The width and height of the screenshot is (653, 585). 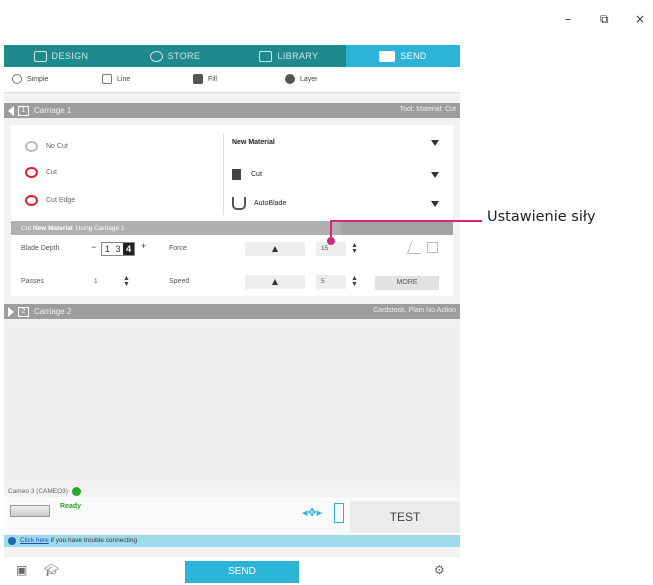 I want to click on tab-store: STORE, so click(x=175, y=56).